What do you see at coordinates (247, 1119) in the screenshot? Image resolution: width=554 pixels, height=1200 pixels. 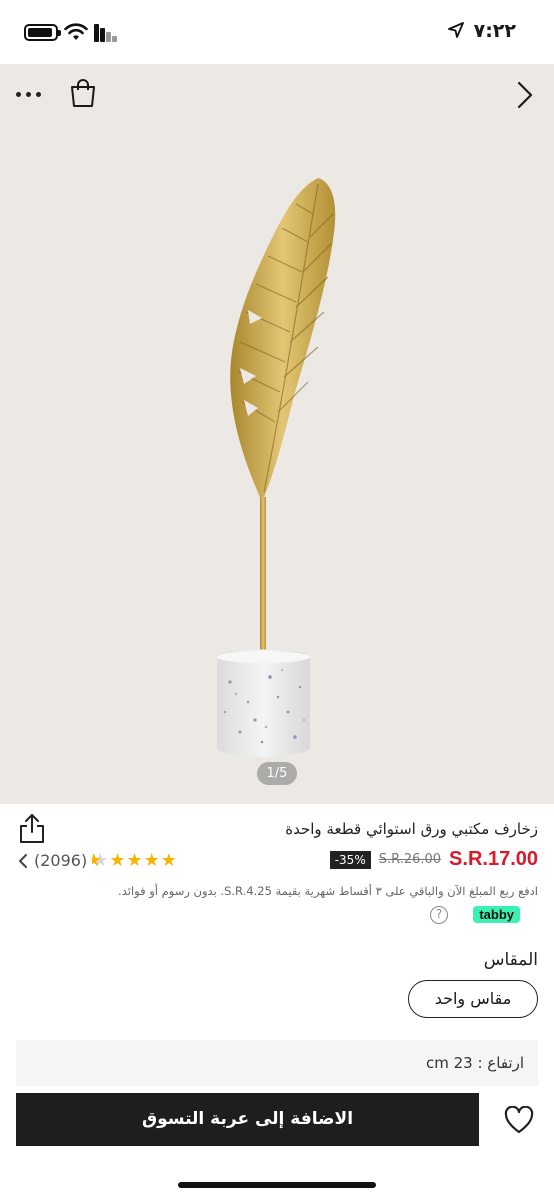 I see `add-to-cart-button: الاضافة إلى عربة التسوق` at bounding box center [247, 1119].